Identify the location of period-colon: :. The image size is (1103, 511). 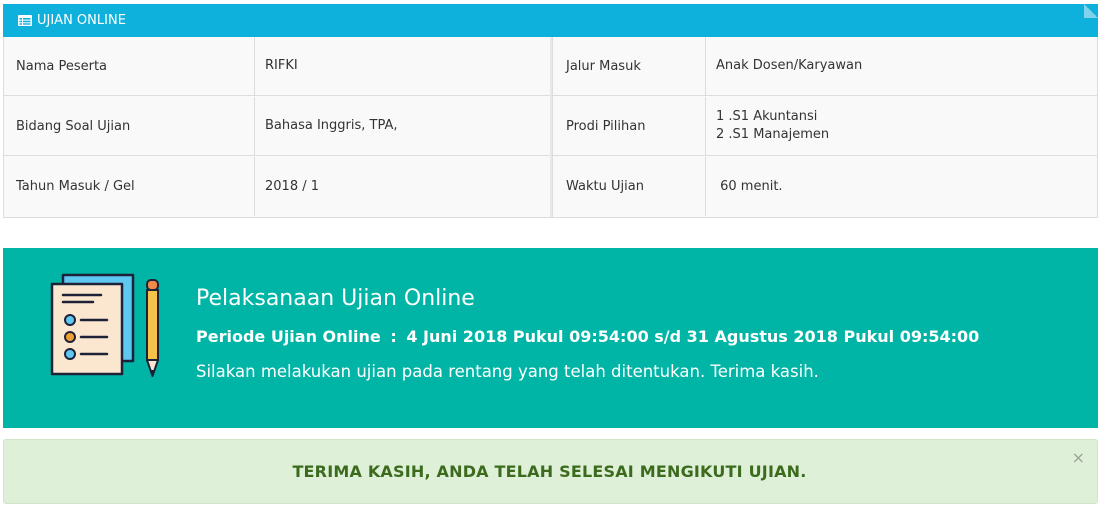
(393, 336).